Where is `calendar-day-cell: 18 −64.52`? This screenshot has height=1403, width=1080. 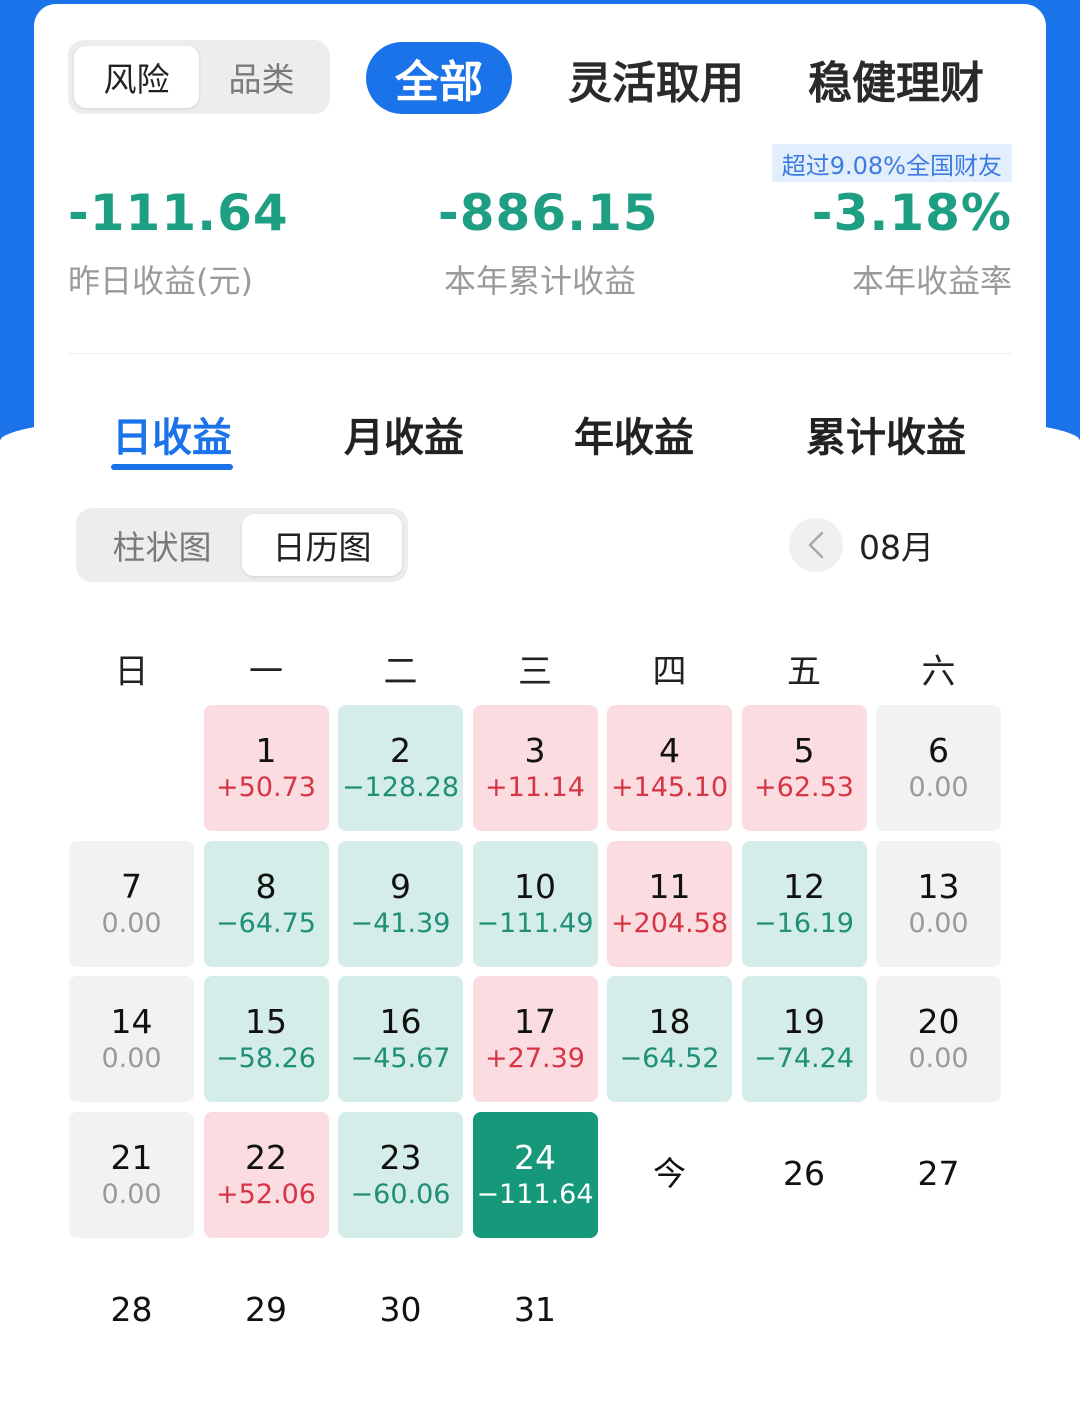
calendar-day-cell: 18 −64.52 is located at coordinates (669, 1039).